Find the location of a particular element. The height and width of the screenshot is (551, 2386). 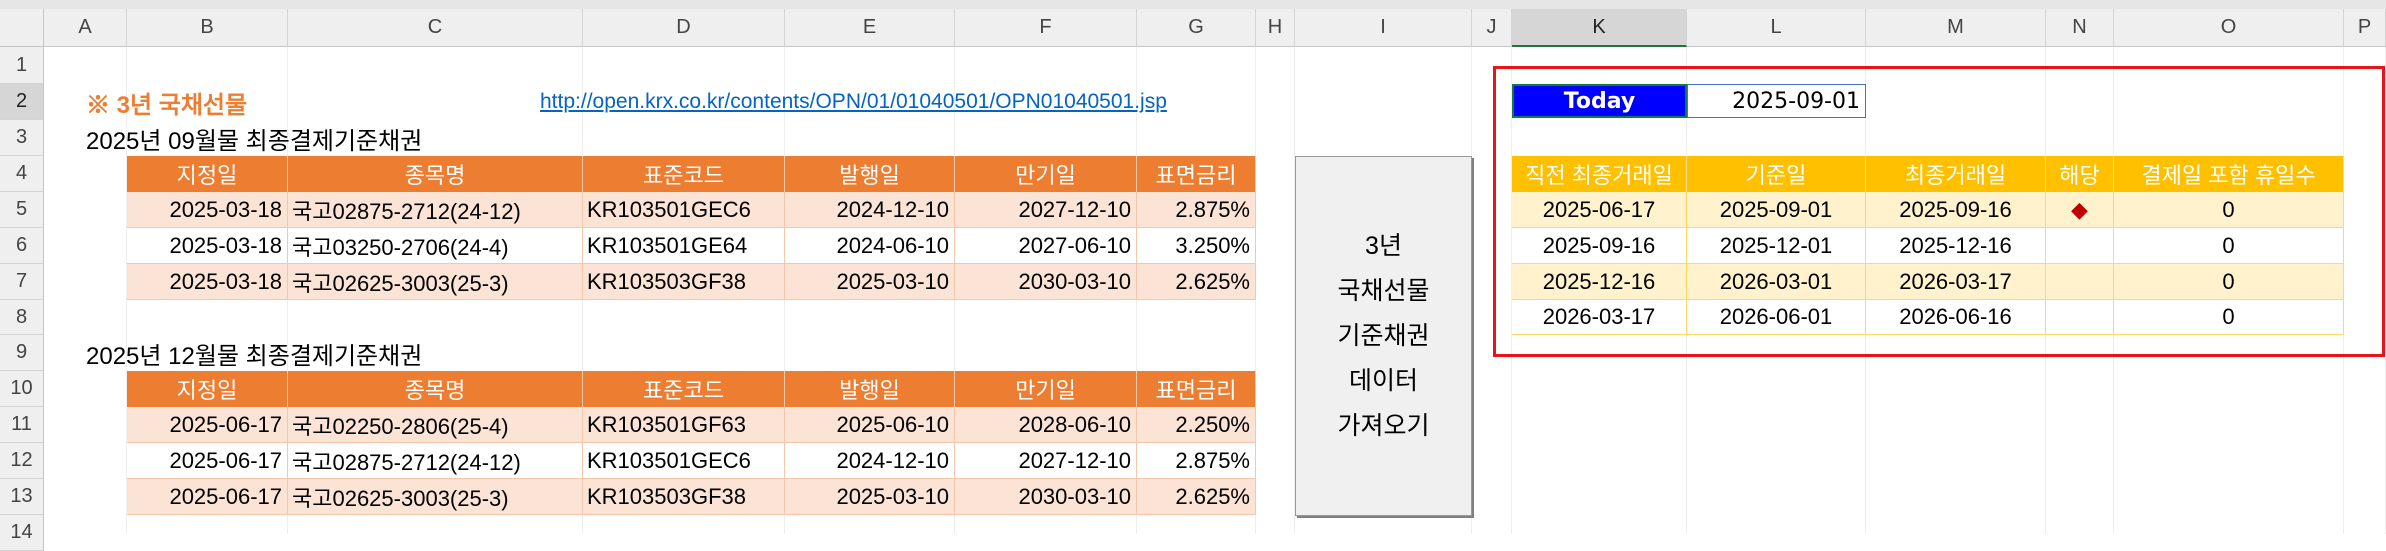

row-header-8: 8 is located at coordinates (22, 317).